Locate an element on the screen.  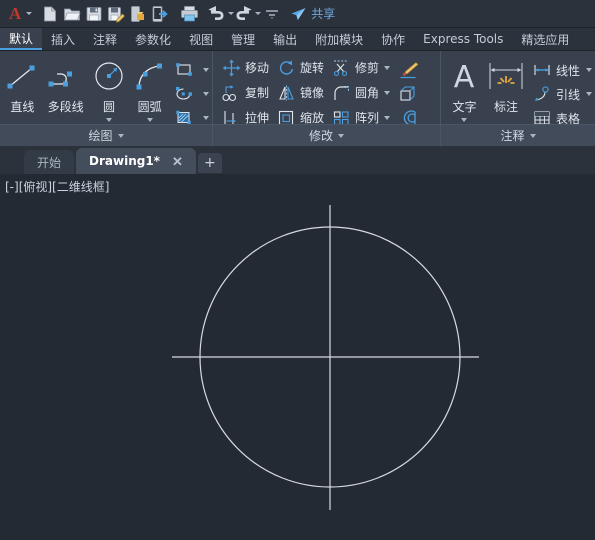
tool-label: 引线 is located at coordinates (567, 94).